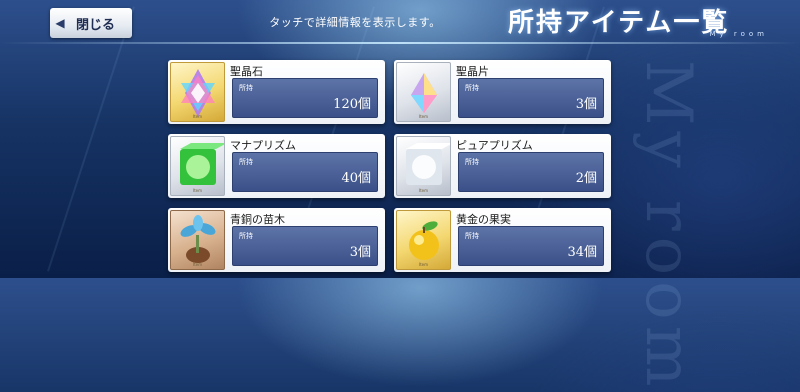 Image resolution: width=800 pixels, height=392 pixels. I want to click on item-name: 聖晶石, so click(246, 71).